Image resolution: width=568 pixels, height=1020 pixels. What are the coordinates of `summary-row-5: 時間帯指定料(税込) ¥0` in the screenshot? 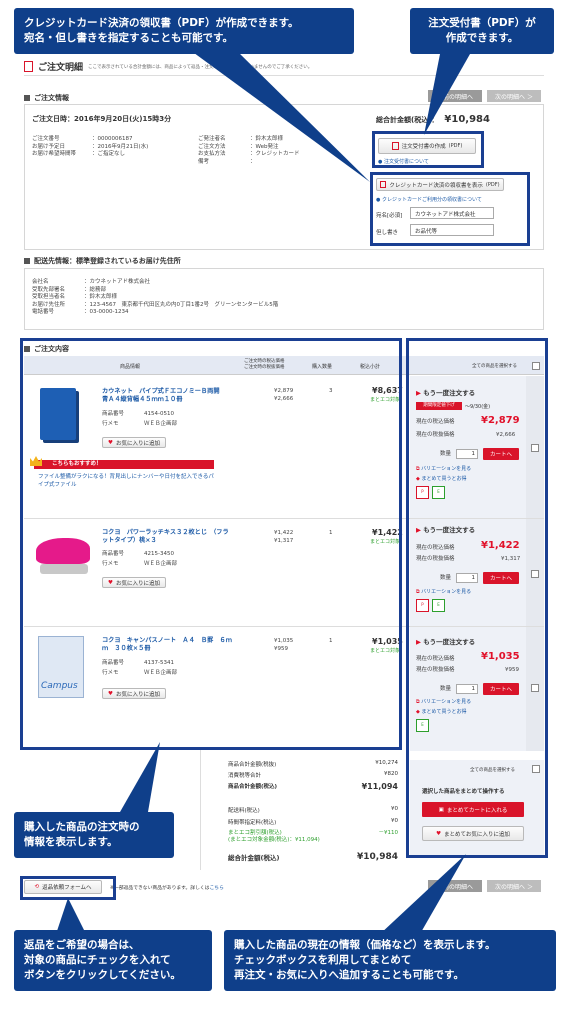 It's located at (313, 822).